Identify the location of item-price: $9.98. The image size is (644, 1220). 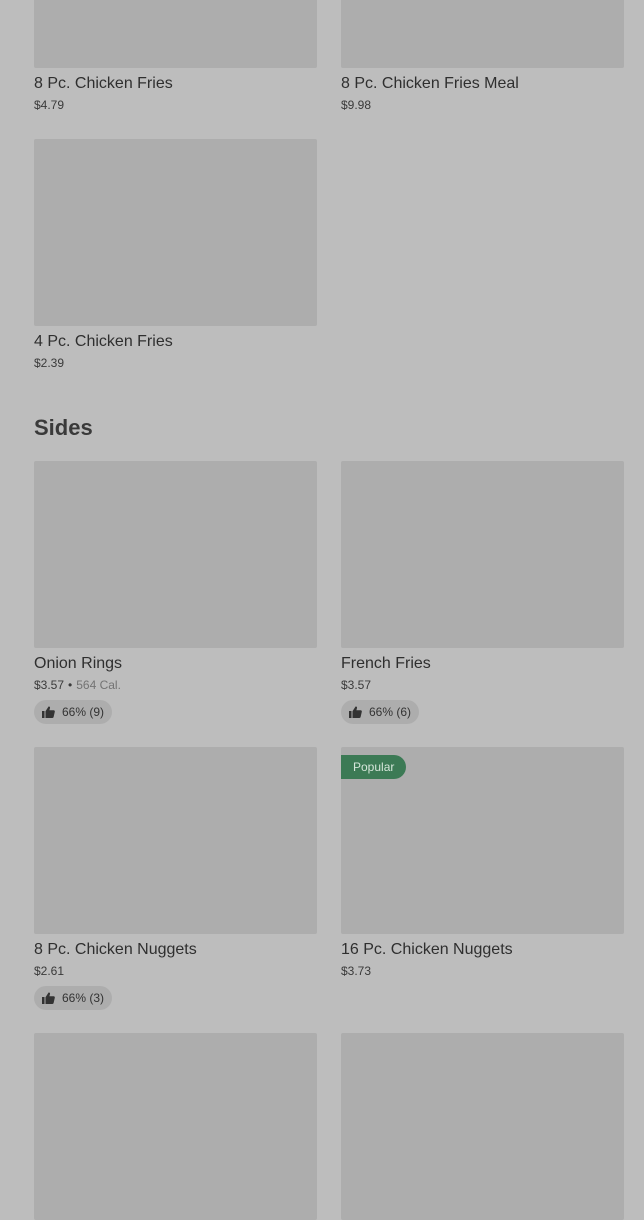
(356, 105).